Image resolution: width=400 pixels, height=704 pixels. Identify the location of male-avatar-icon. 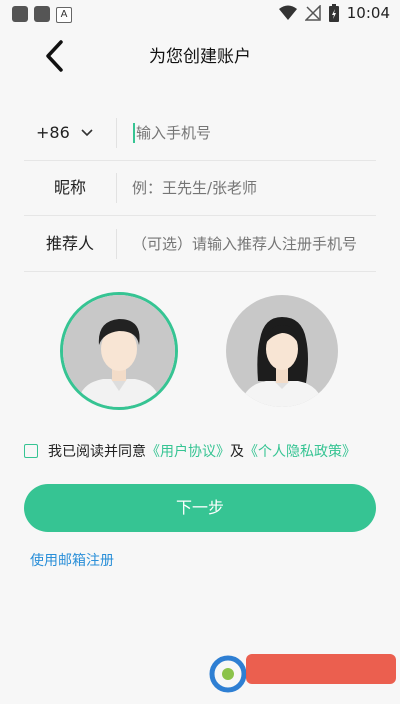
(119, 351).